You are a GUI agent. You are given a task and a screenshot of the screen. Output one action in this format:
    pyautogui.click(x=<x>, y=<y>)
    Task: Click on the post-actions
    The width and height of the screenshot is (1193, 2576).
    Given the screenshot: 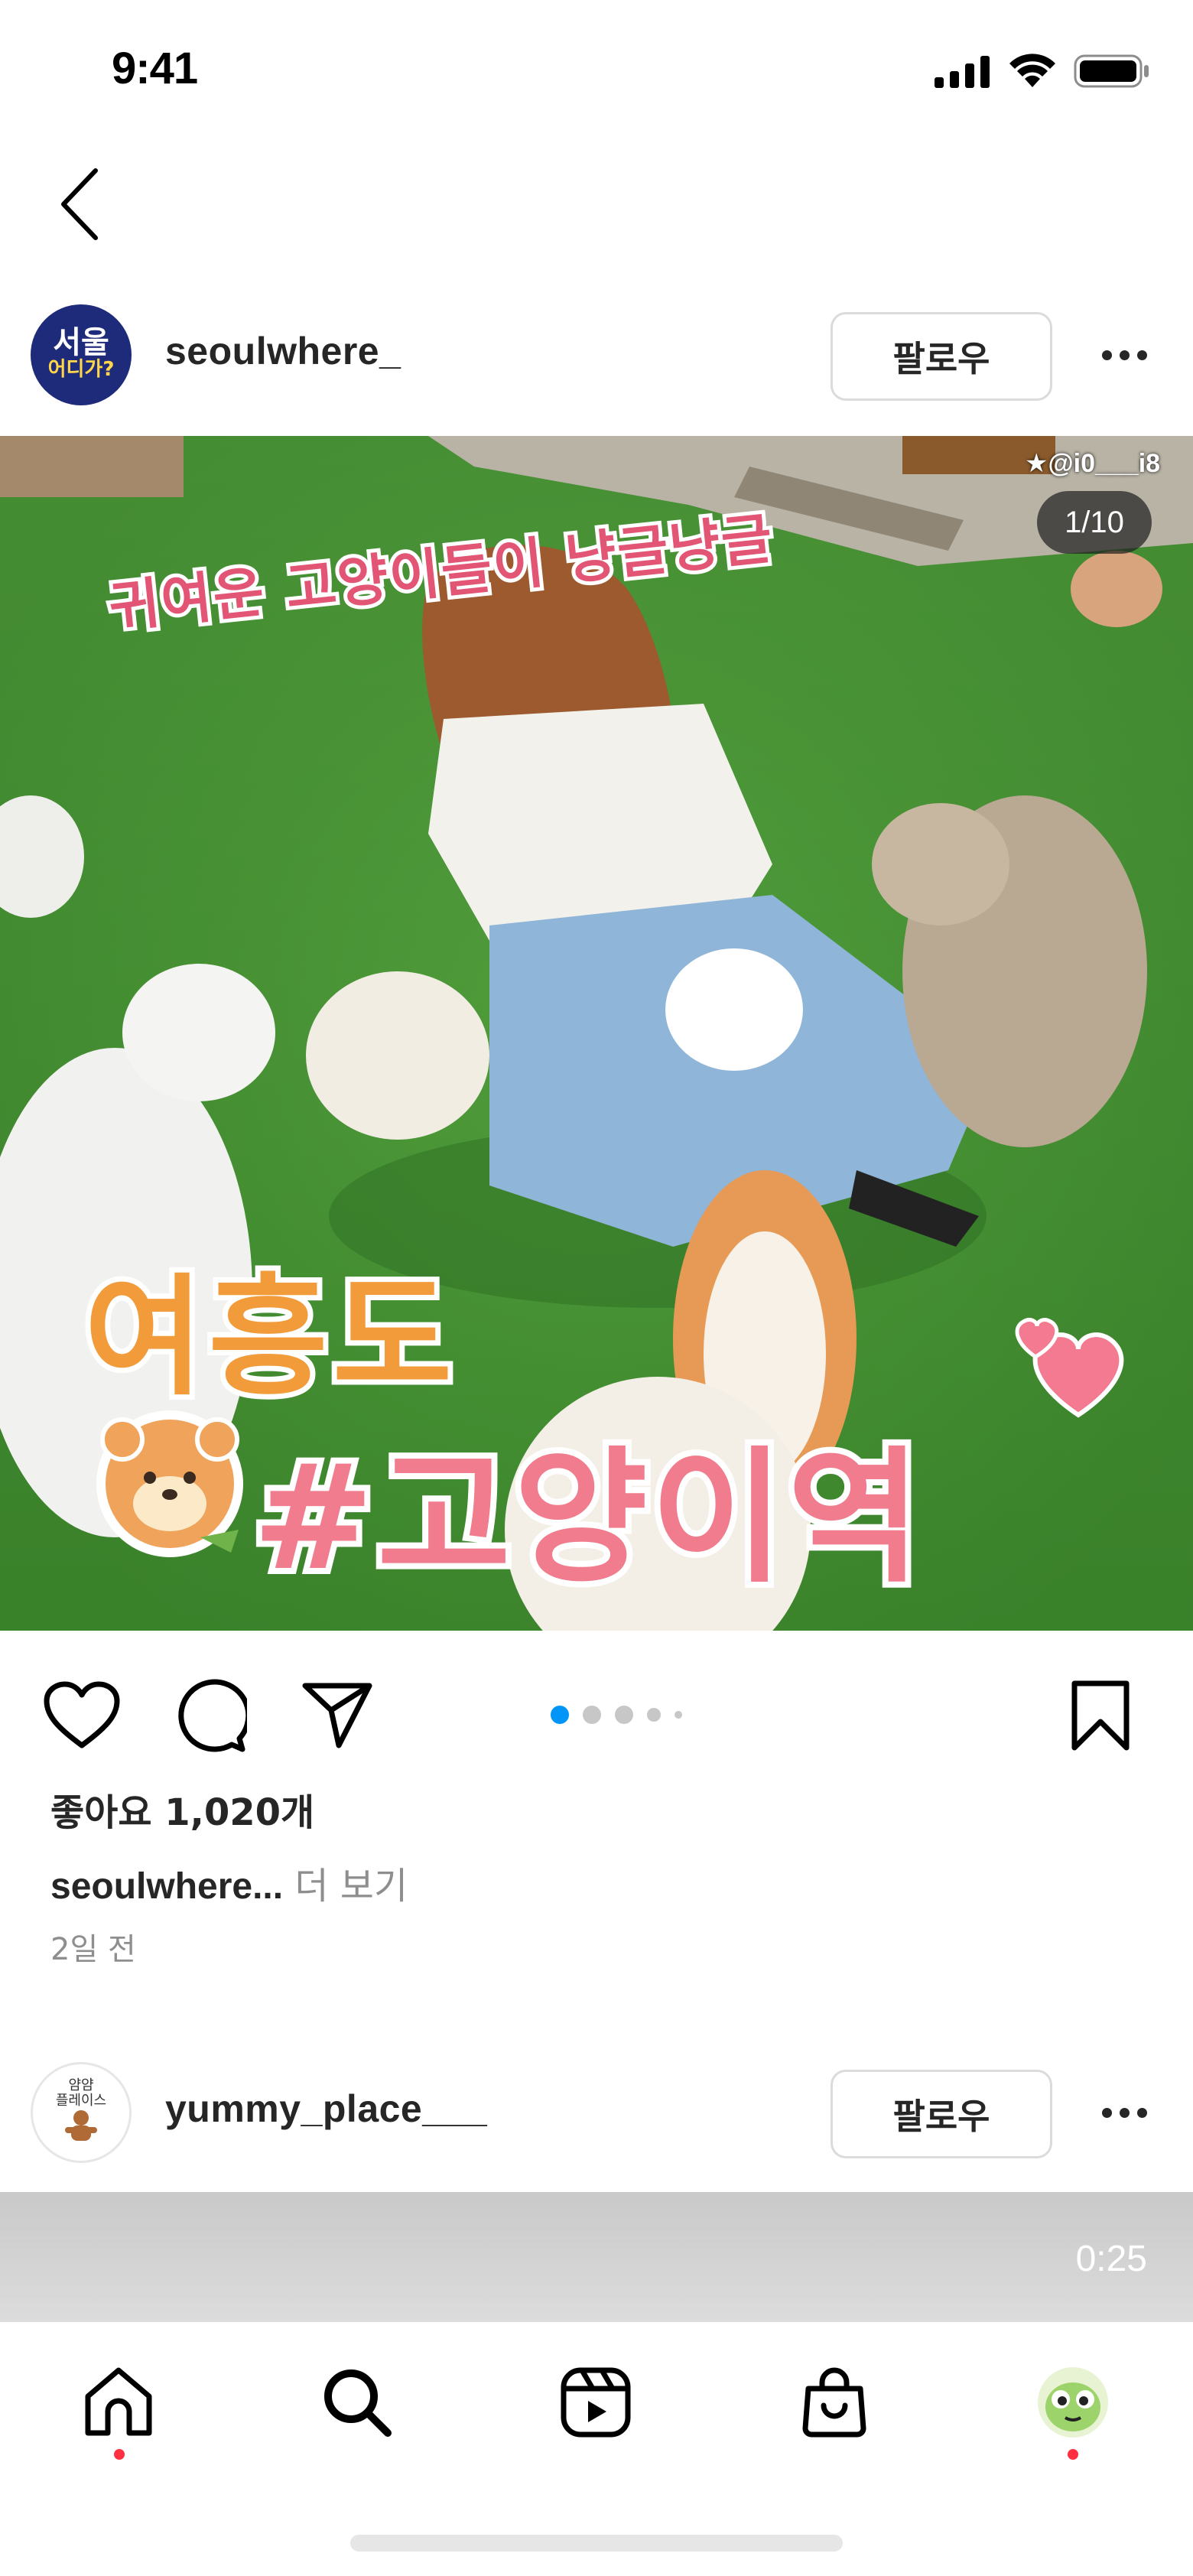 What is the action you would take?
    pyautogui.click(x=596, y=1709)
    